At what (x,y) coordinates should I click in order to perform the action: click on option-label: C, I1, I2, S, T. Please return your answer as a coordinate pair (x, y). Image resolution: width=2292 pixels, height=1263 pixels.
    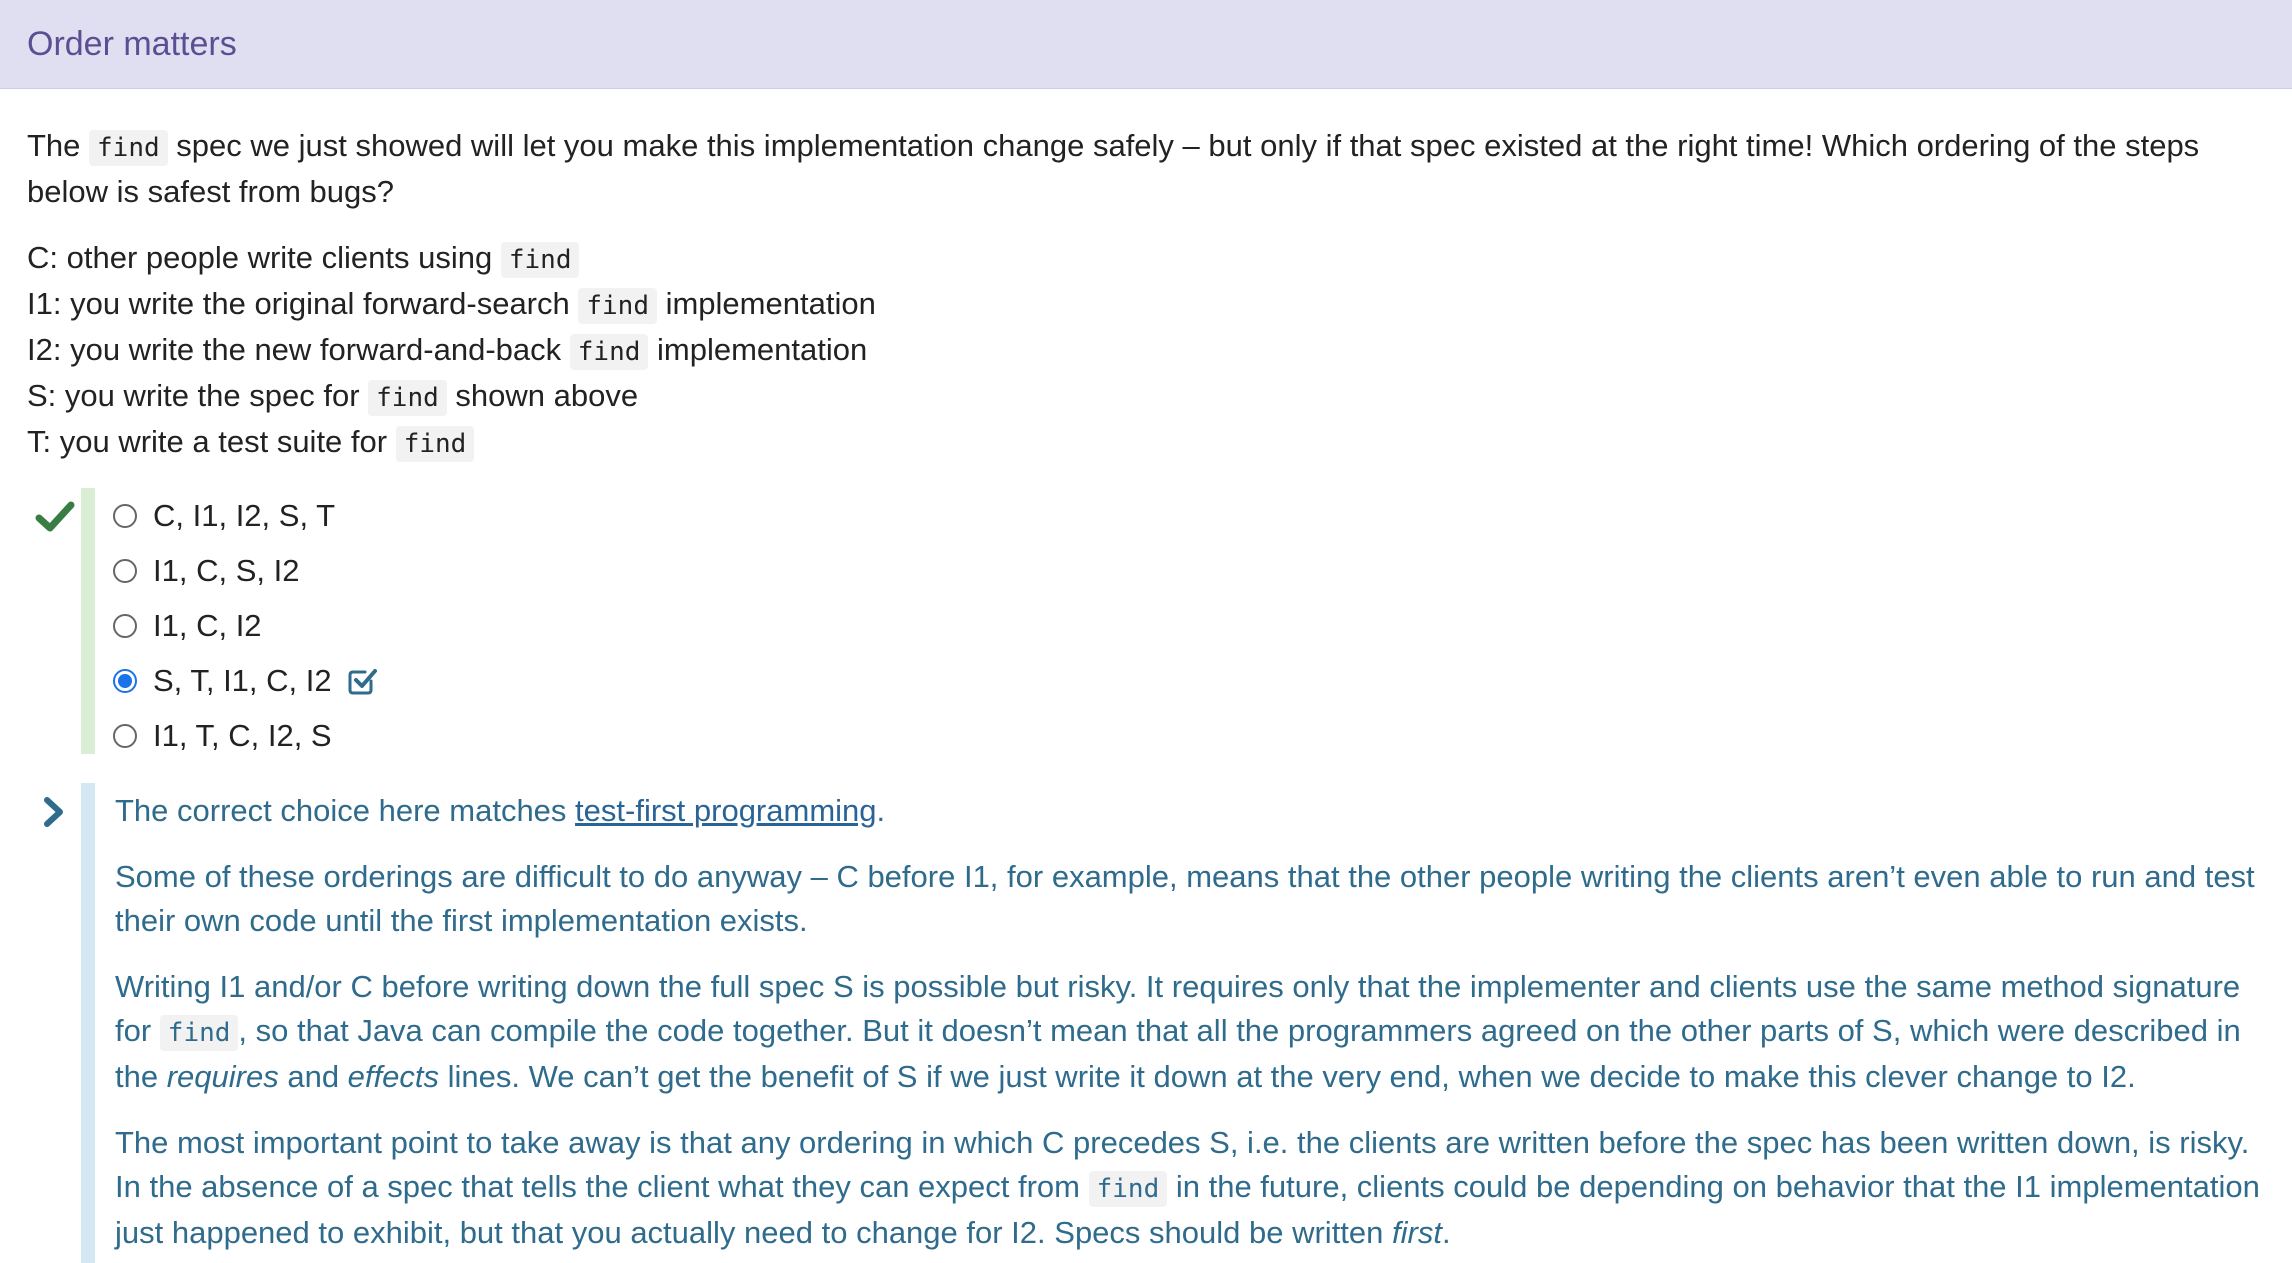
    Looking at the image, I should click on (244, 516).